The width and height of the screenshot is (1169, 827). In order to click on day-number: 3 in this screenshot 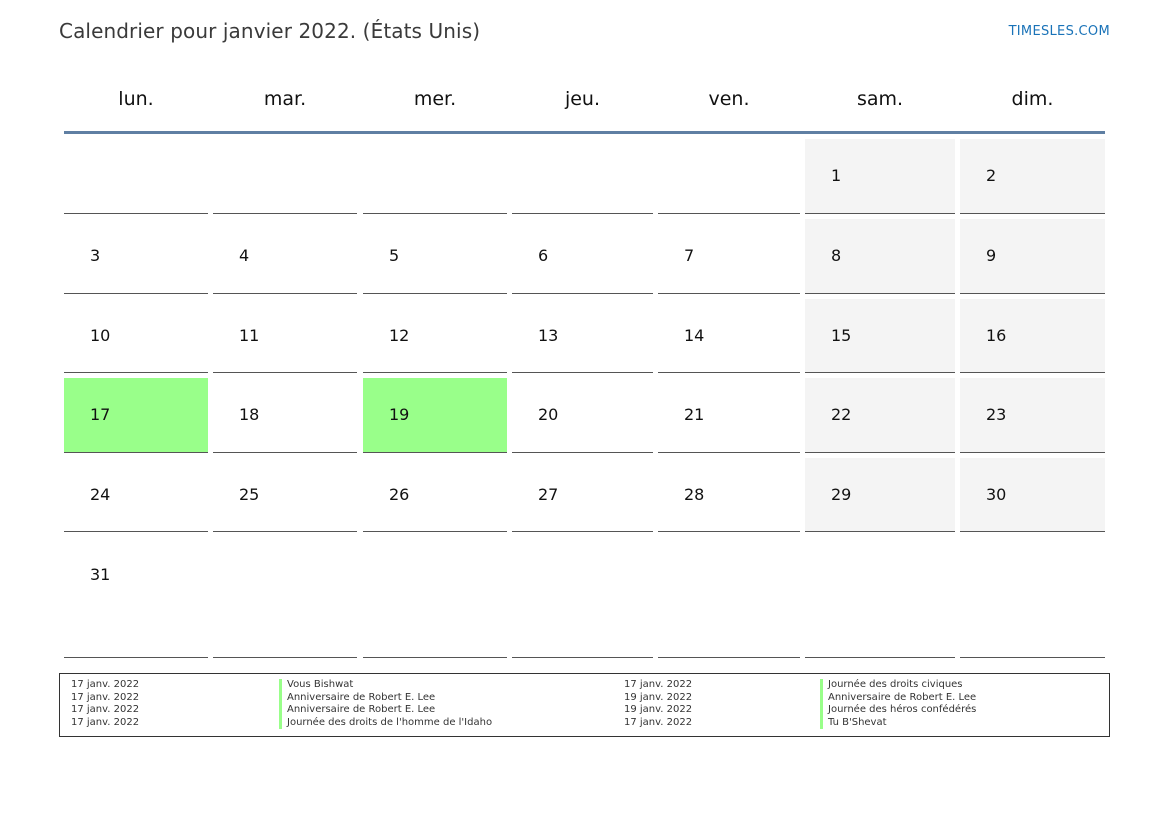, I will do `click(95, 255)`.